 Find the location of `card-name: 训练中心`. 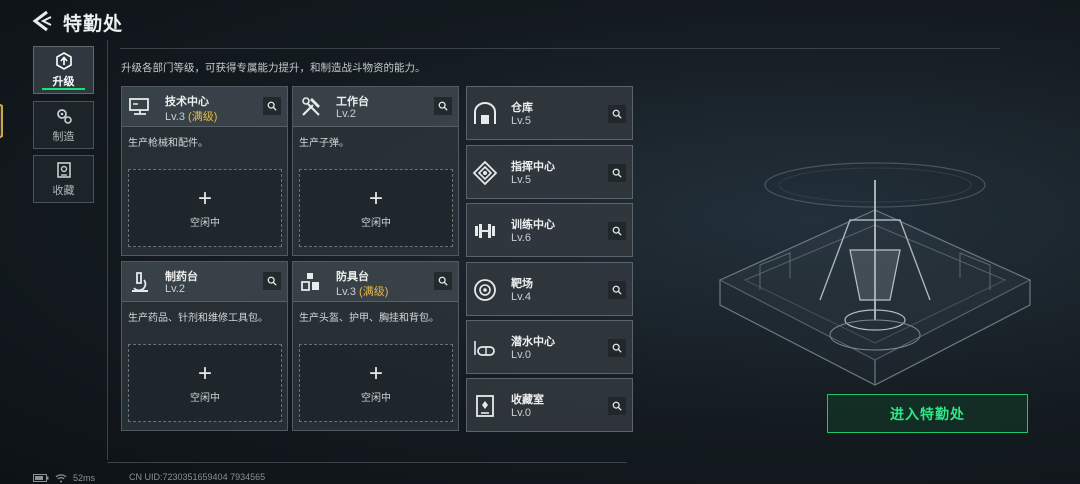

card-name: 训练中心 is located at coordinates (533, 225).